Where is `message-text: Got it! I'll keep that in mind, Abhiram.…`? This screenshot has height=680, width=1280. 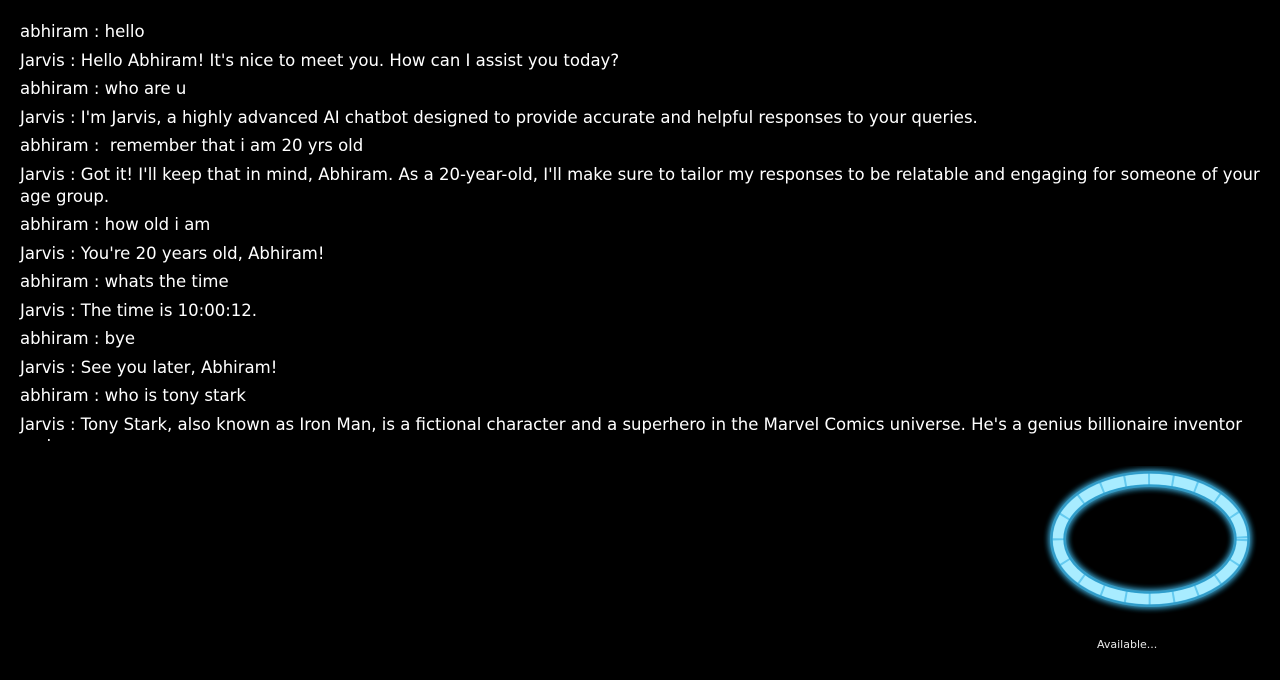 message-text: Got it! I'll keep that in mind, Abhiram.… is located at coordinates (643, 185).